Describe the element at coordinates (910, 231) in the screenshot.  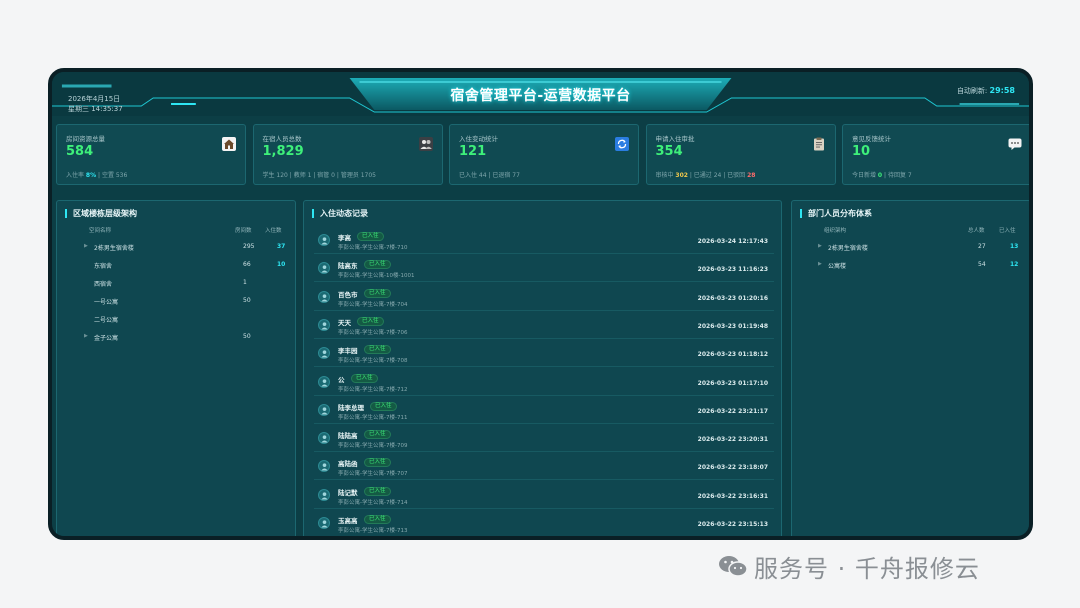
I see `dept-table-header: 组织架构 总人数 已入住` at that location.